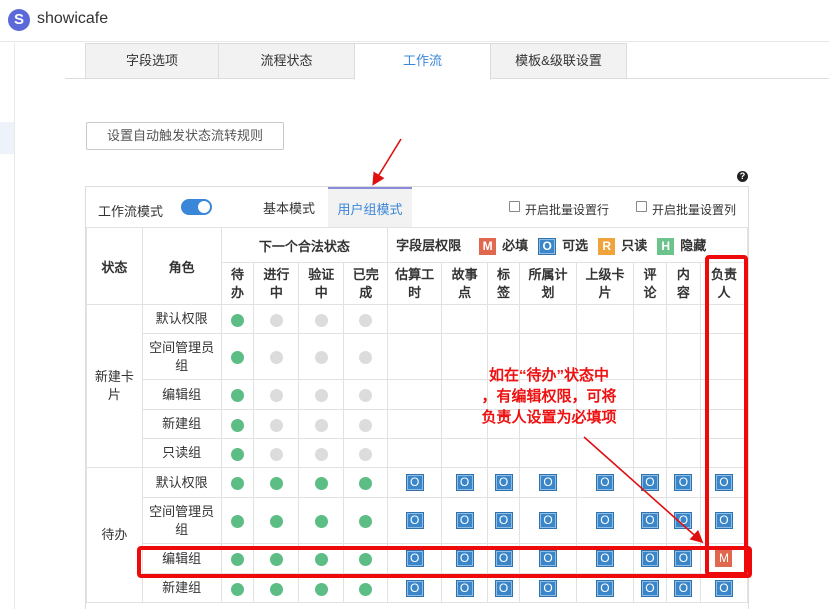  I want to click on tab-template-cascade: 模板&级联设置, so click(558, 61).